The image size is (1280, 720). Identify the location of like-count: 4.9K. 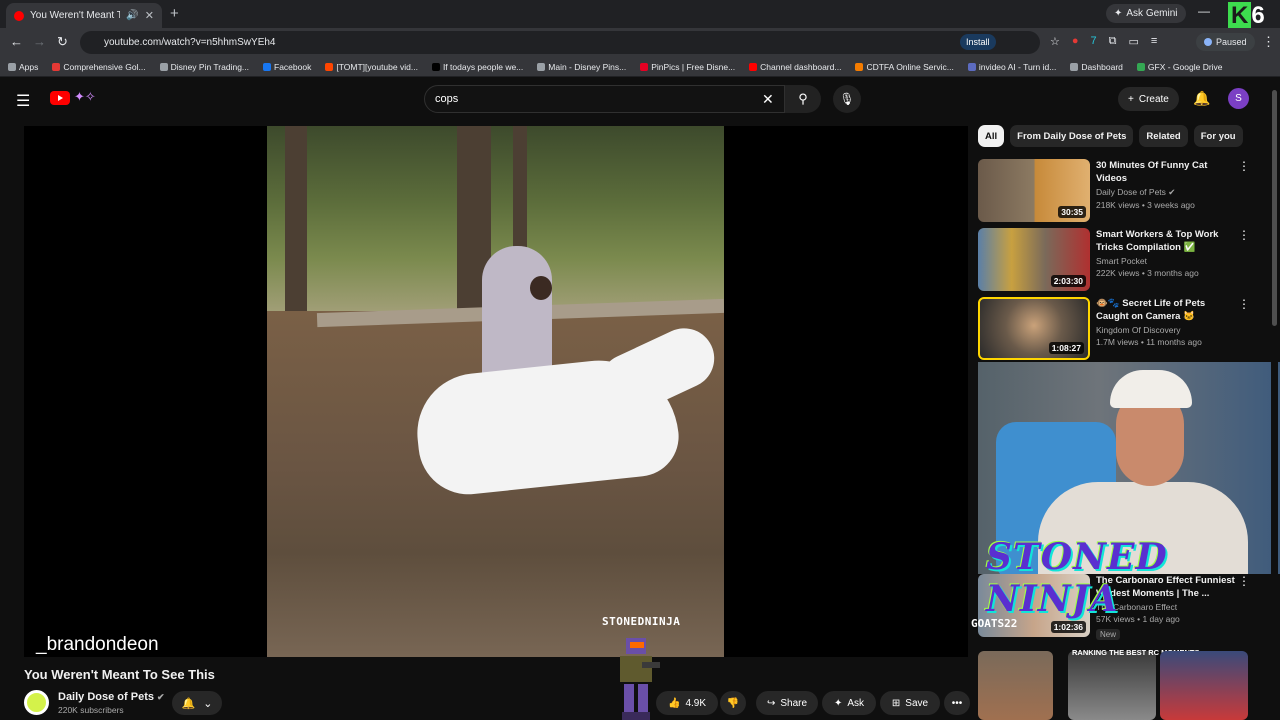
(696, 703).